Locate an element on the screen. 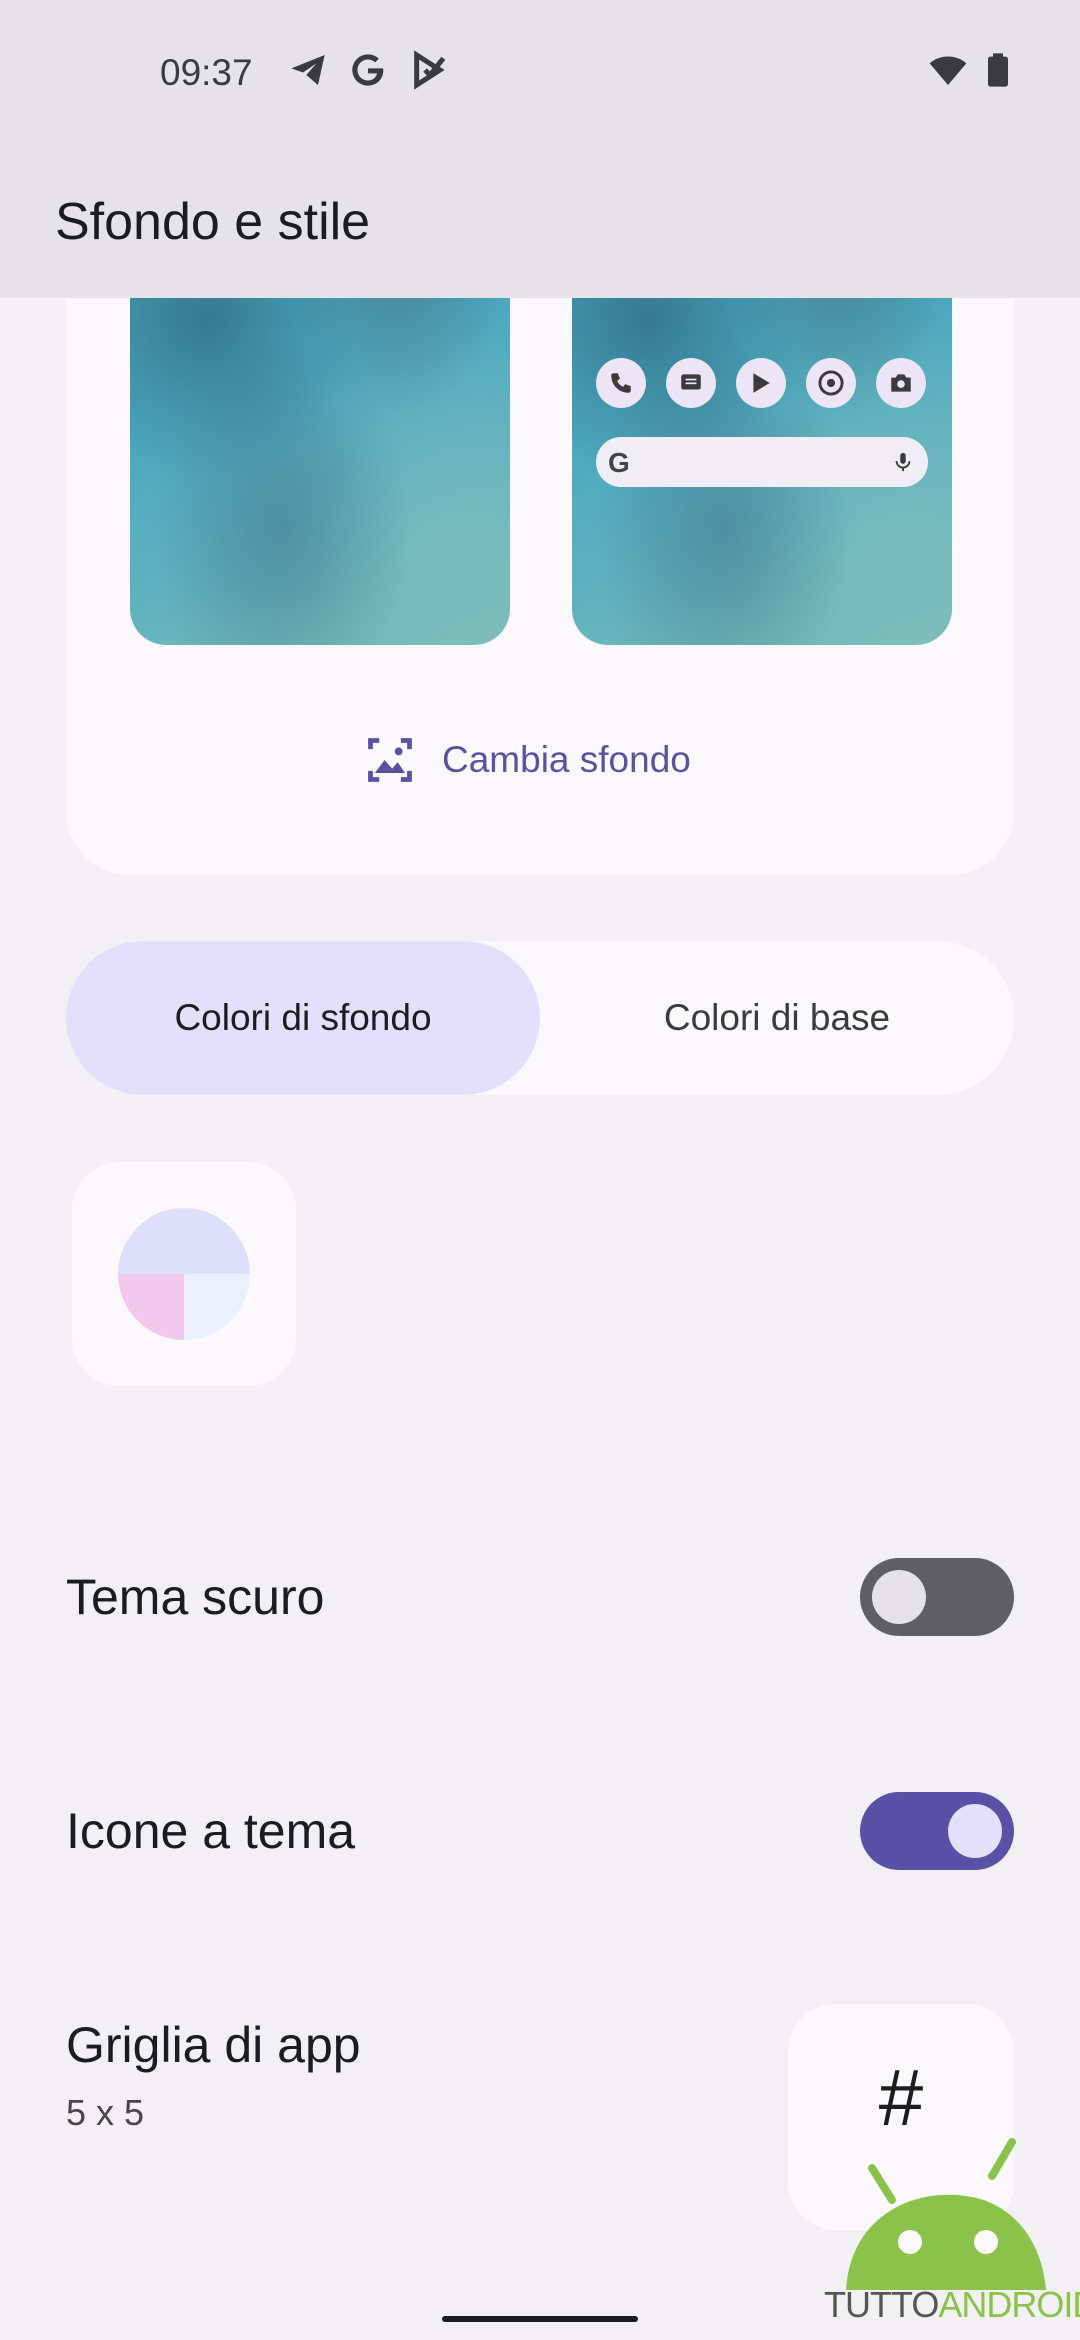 This screenshot has width=1080, height=2340. change-wallpaper-label: Cambia sfondo is located at coordinates (566, 759).